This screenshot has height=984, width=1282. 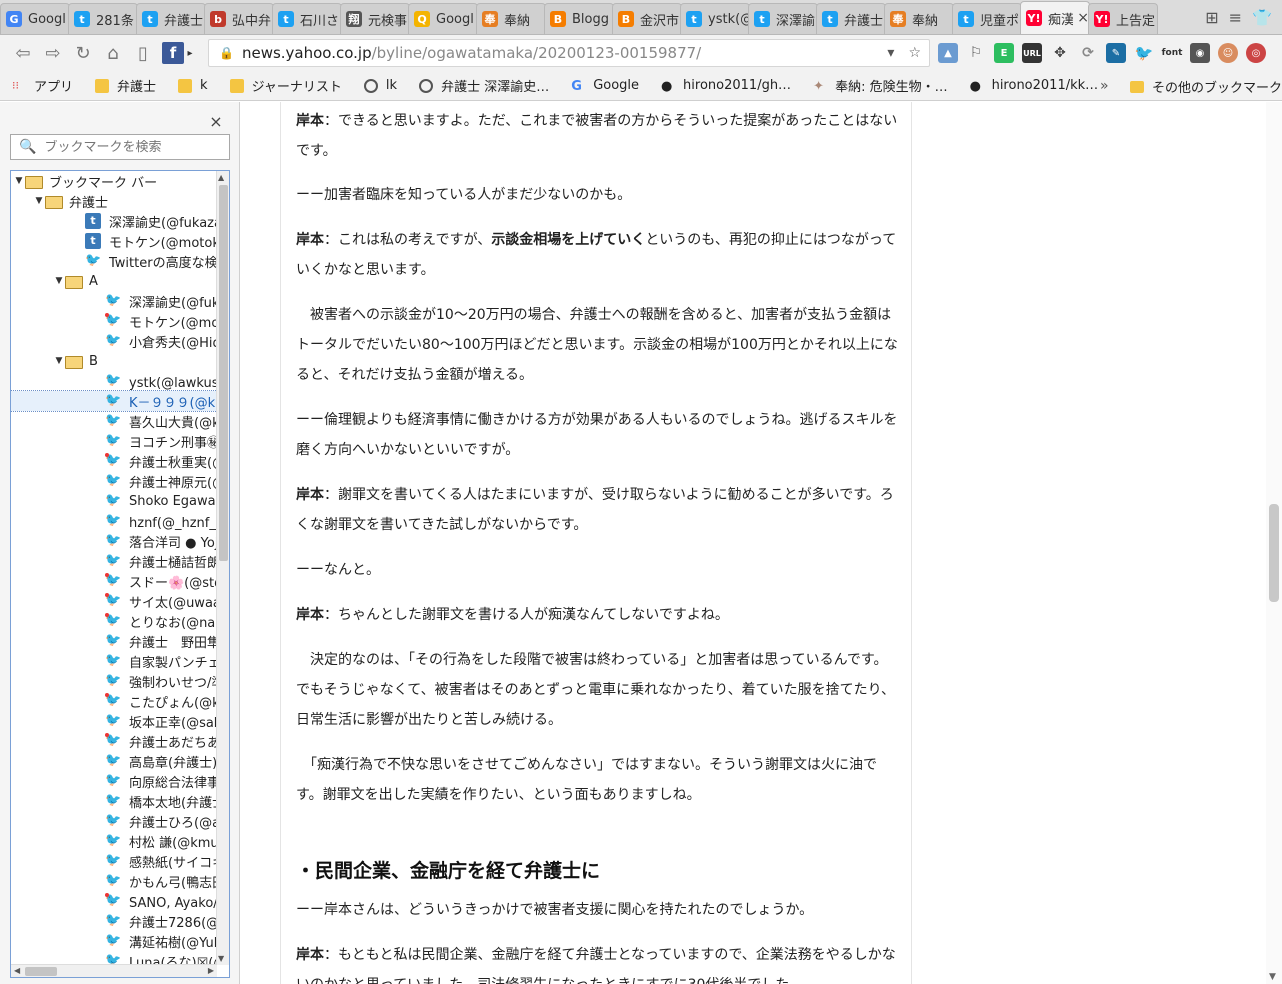 I want to click on bookmark-item: 🐦 弁護士ひろ(@adv, so click(x=114, y=821).